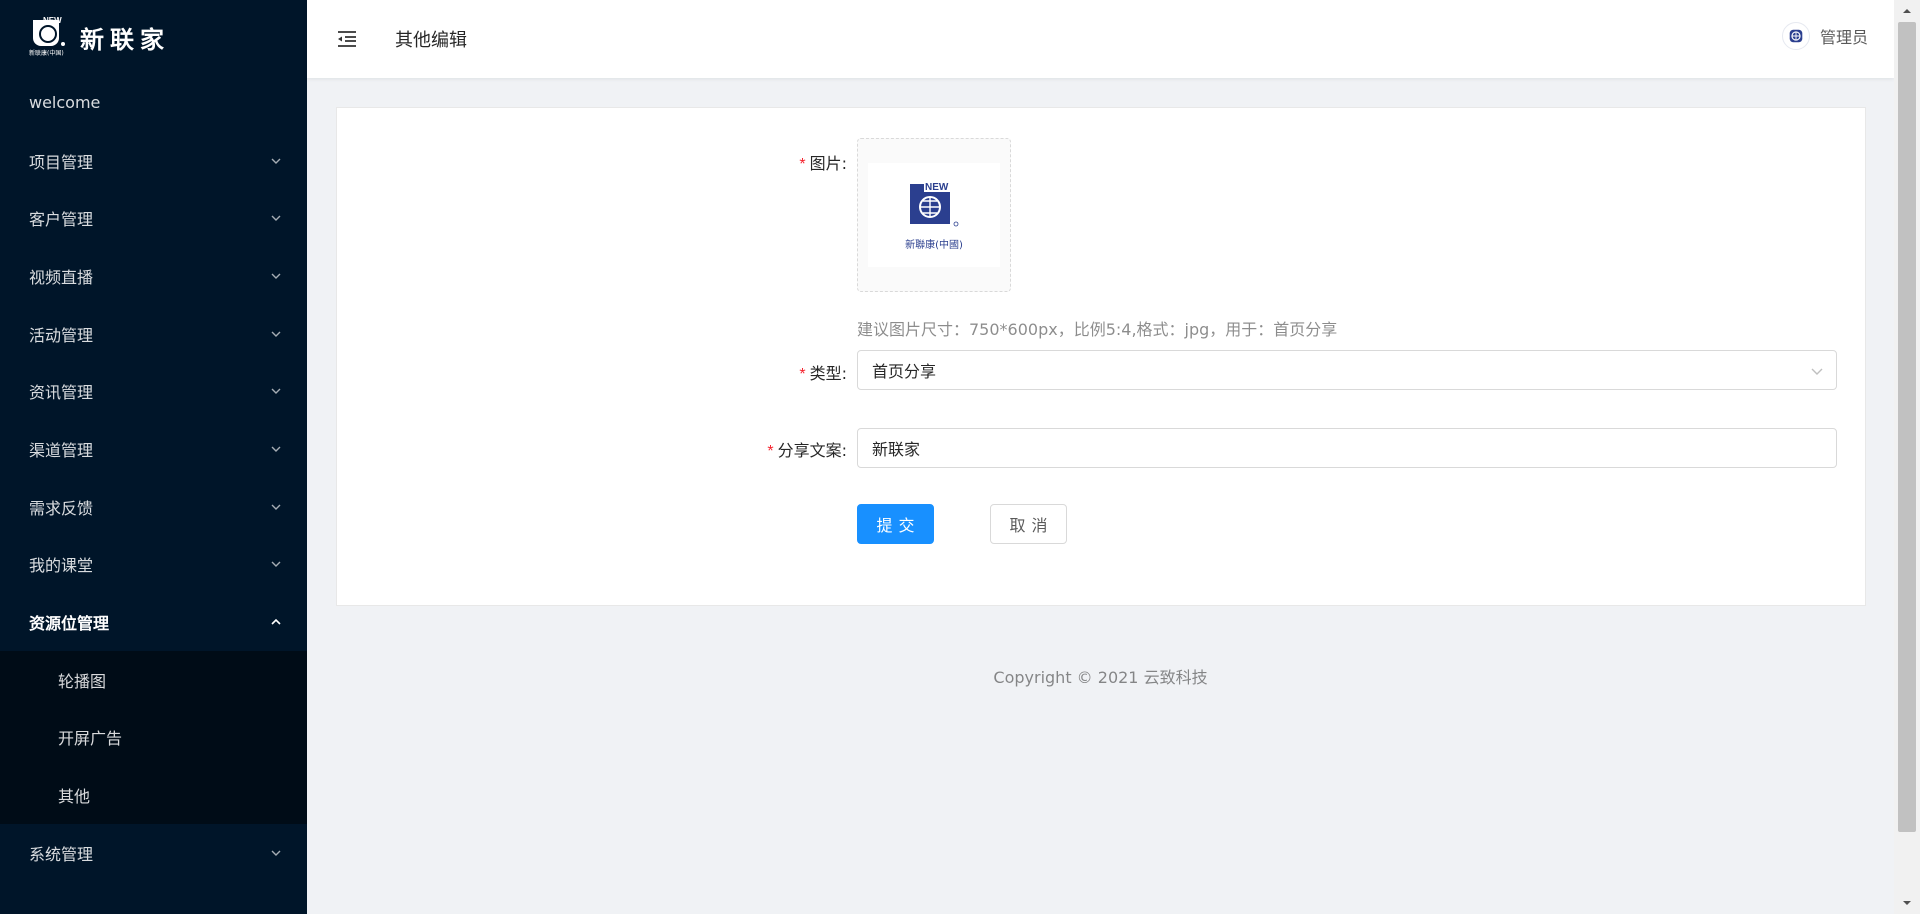  What do you see at coordinates (1347, 448) in the screenshot?
I see `share-copy-input: 新联家` at bounding box center [1347, 448].